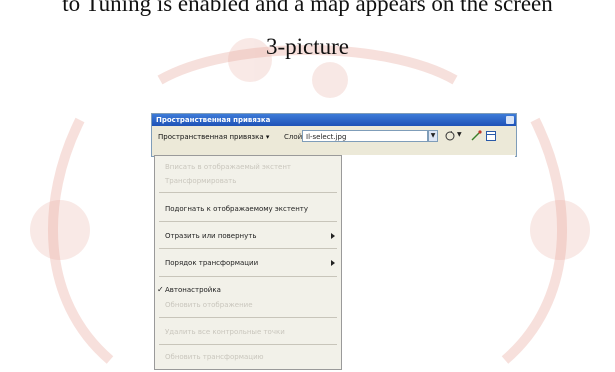 Image resolution: width=615 pixels, height=372 pixels. Describe the element at coordinates (248, 357) in the screenshot. I see `menu-item-update-transformation: Обновить трансформацию` at that location.